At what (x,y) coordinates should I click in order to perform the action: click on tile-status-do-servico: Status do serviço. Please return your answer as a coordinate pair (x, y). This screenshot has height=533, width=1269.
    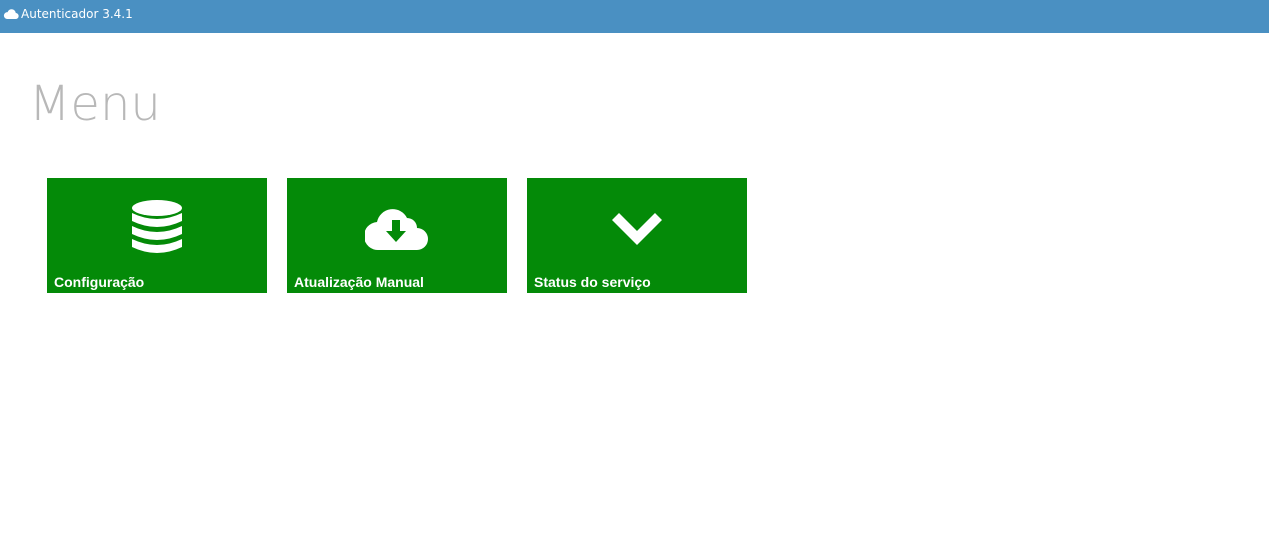
    Looking at the image, I should click on (637, 235).